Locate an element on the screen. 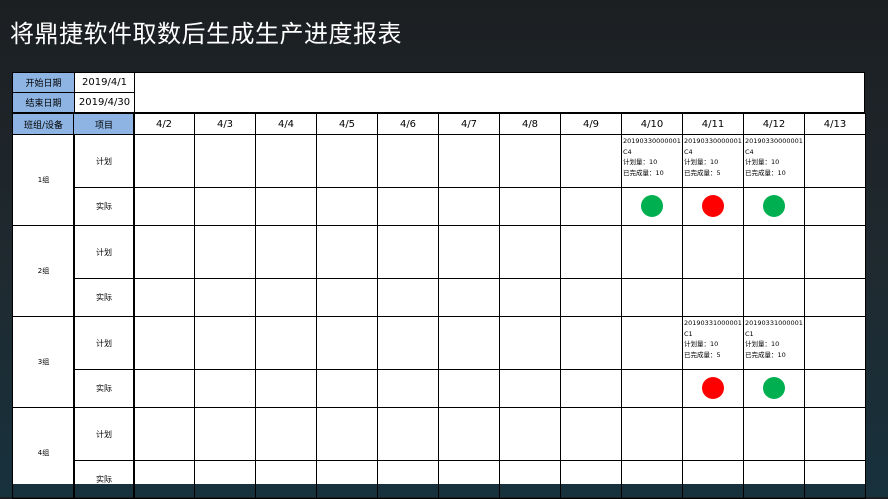 The image size is (888, 499). date-column-header: 4/5 is located at coordinates (347, 124).